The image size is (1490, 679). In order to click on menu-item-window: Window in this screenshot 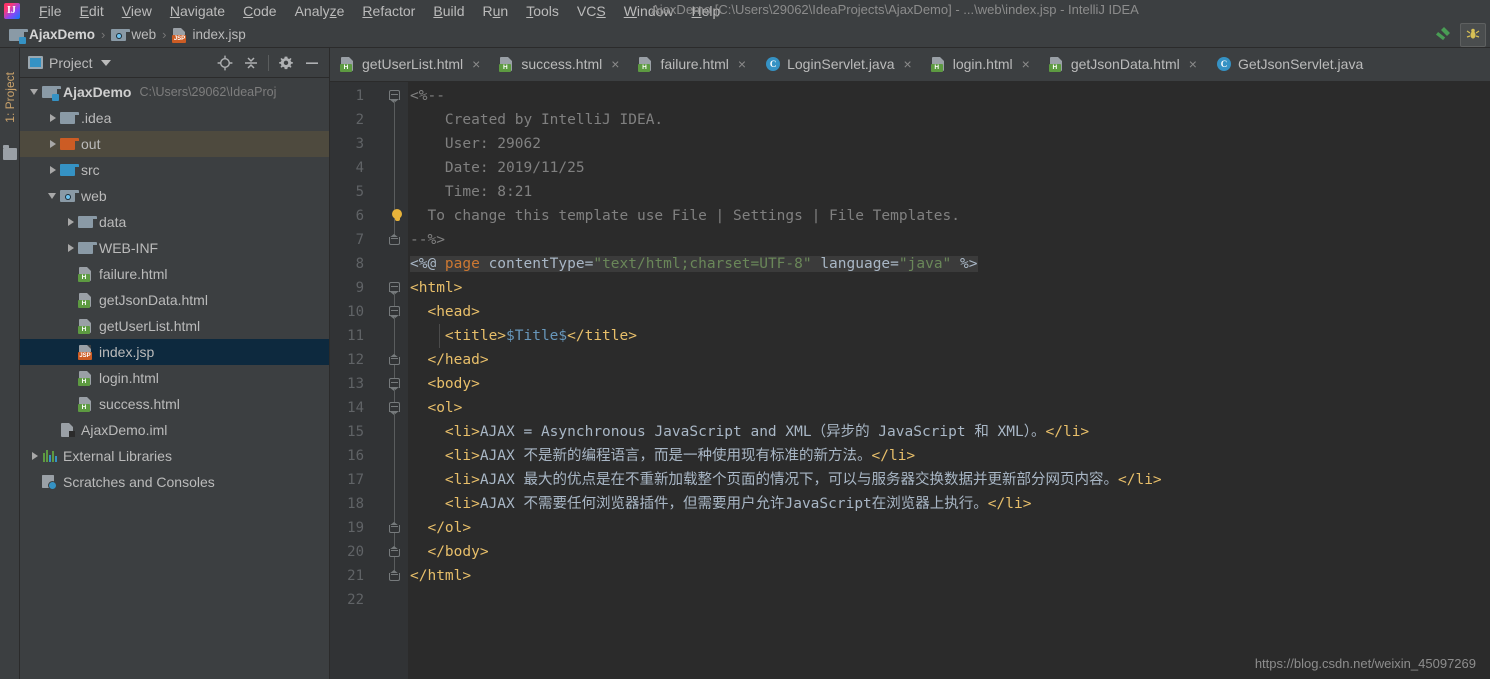, I will do `click(649, 11)`.